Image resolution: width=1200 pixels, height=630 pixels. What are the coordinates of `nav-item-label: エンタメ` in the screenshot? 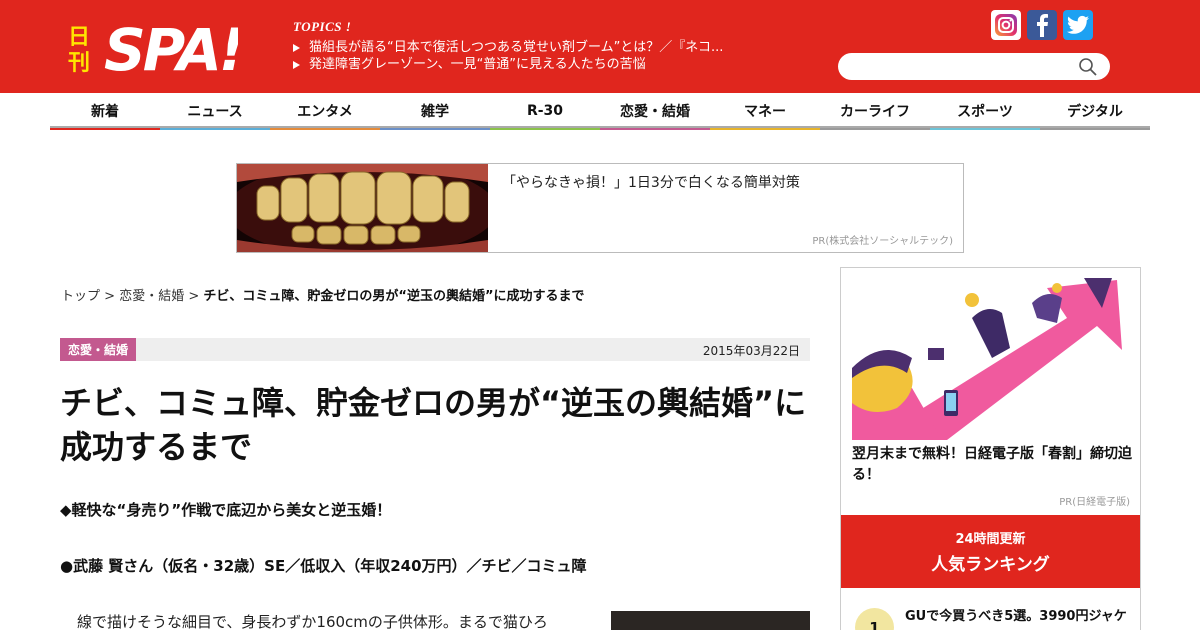 It's located at (325, 111).